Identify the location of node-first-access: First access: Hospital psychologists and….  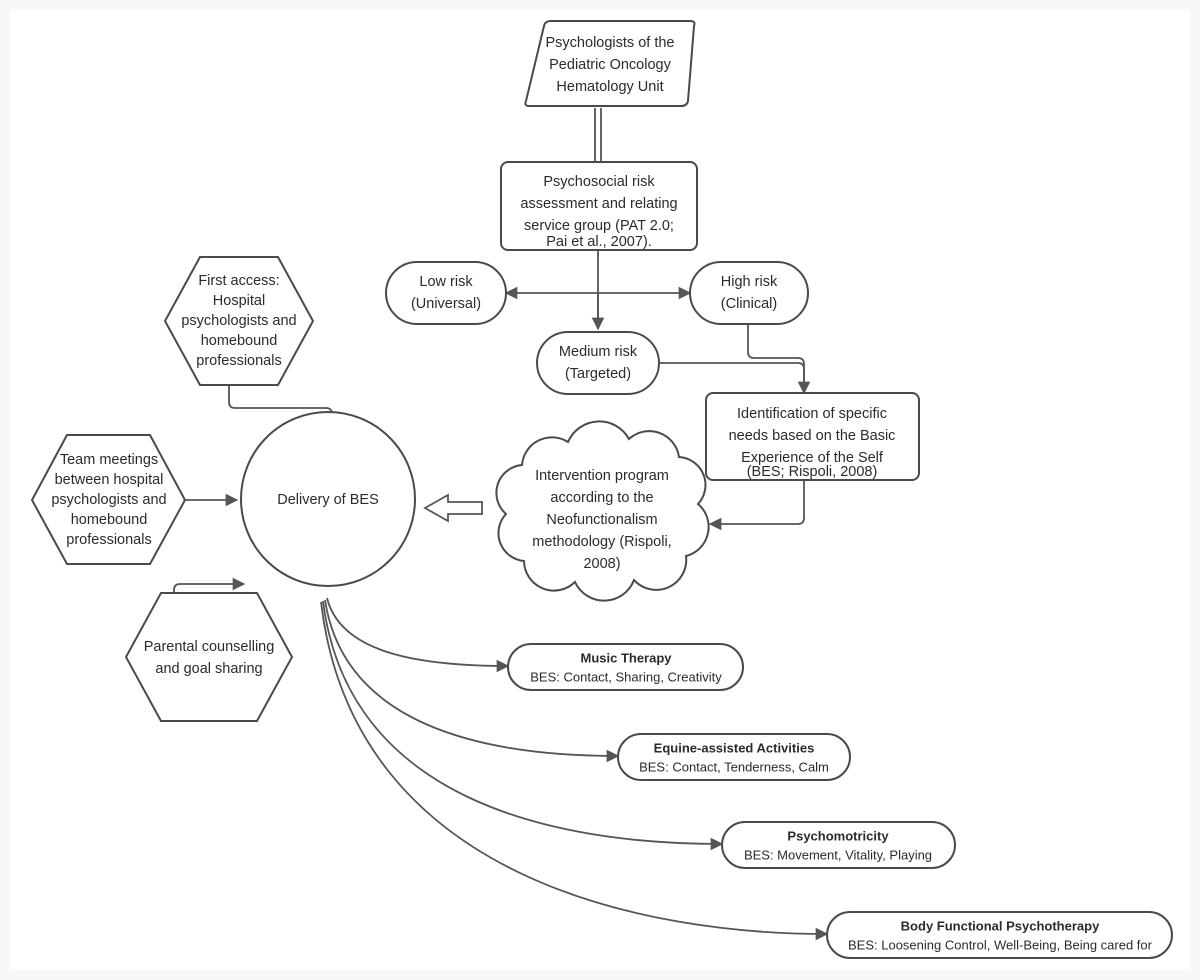
(239, 321).